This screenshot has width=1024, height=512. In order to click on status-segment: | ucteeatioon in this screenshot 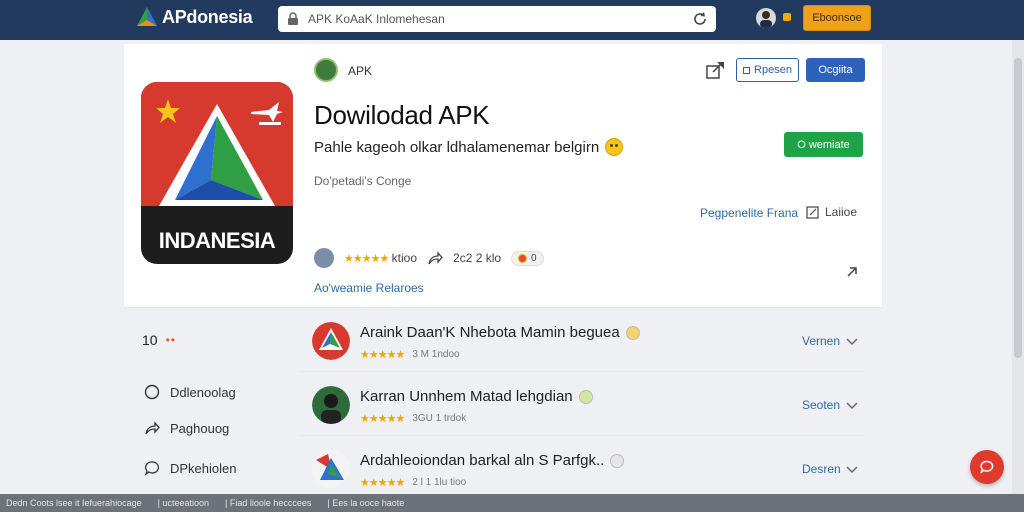, I will do `click(183, 503)`.